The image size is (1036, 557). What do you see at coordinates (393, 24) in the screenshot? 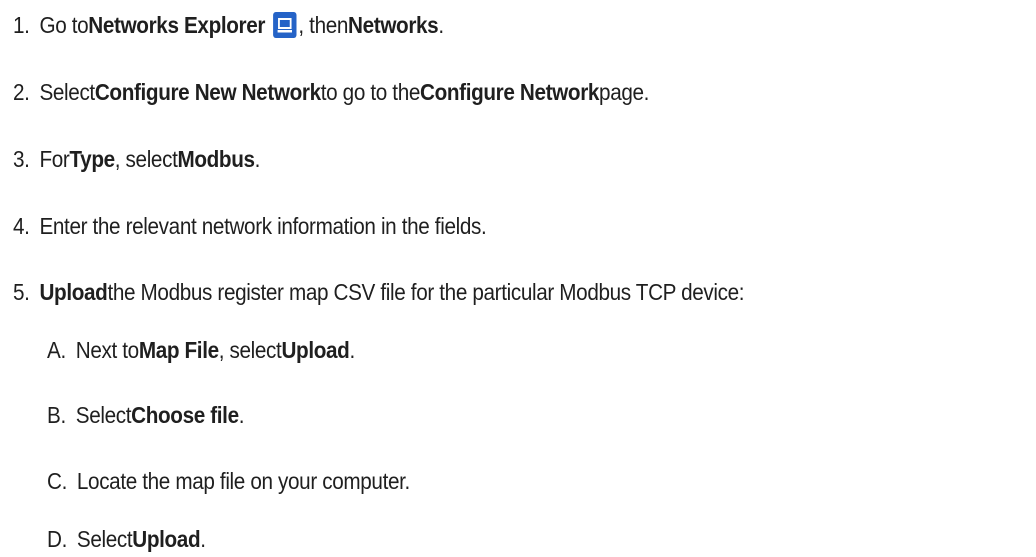
I see `networks-label: Networks` at bounding box center [393, 24].